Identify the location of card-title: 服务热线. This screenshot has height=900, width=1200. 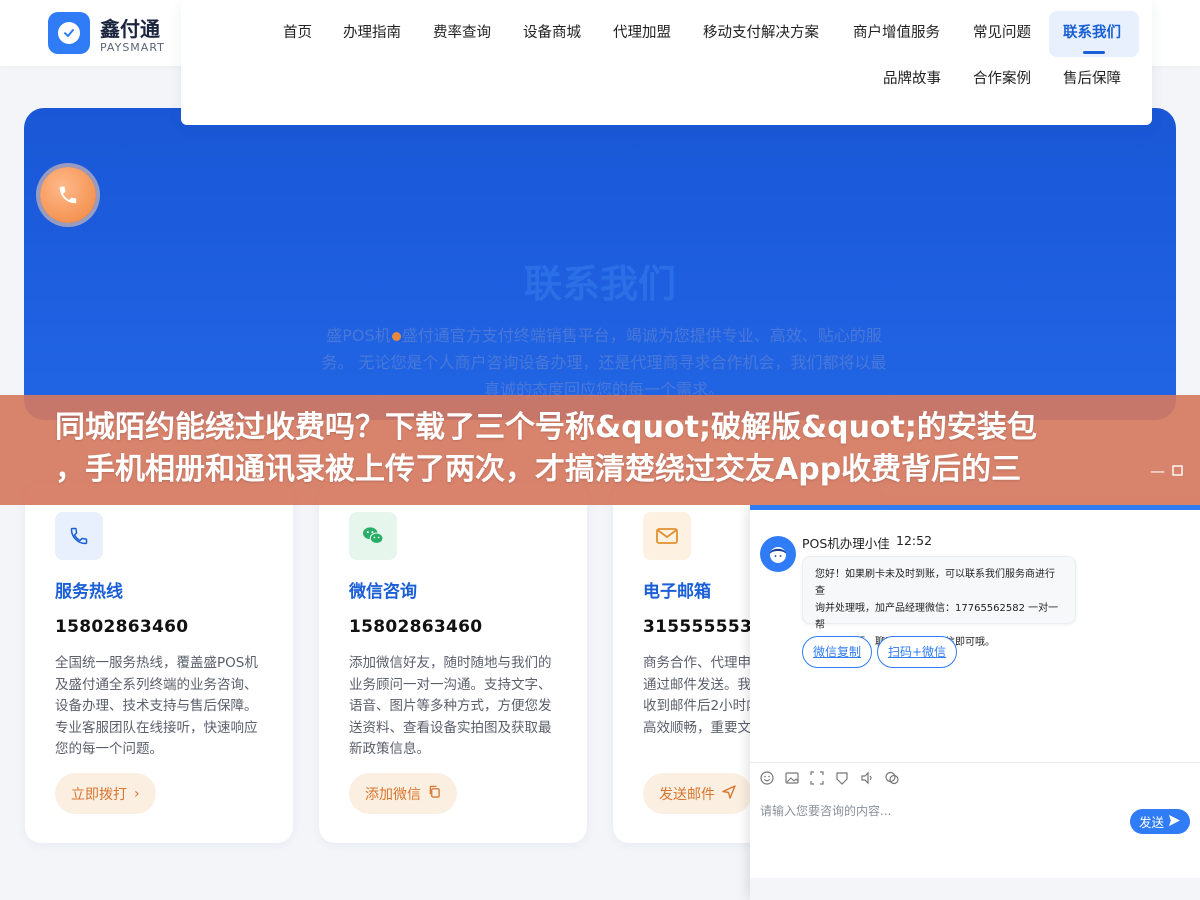
(89, 592).